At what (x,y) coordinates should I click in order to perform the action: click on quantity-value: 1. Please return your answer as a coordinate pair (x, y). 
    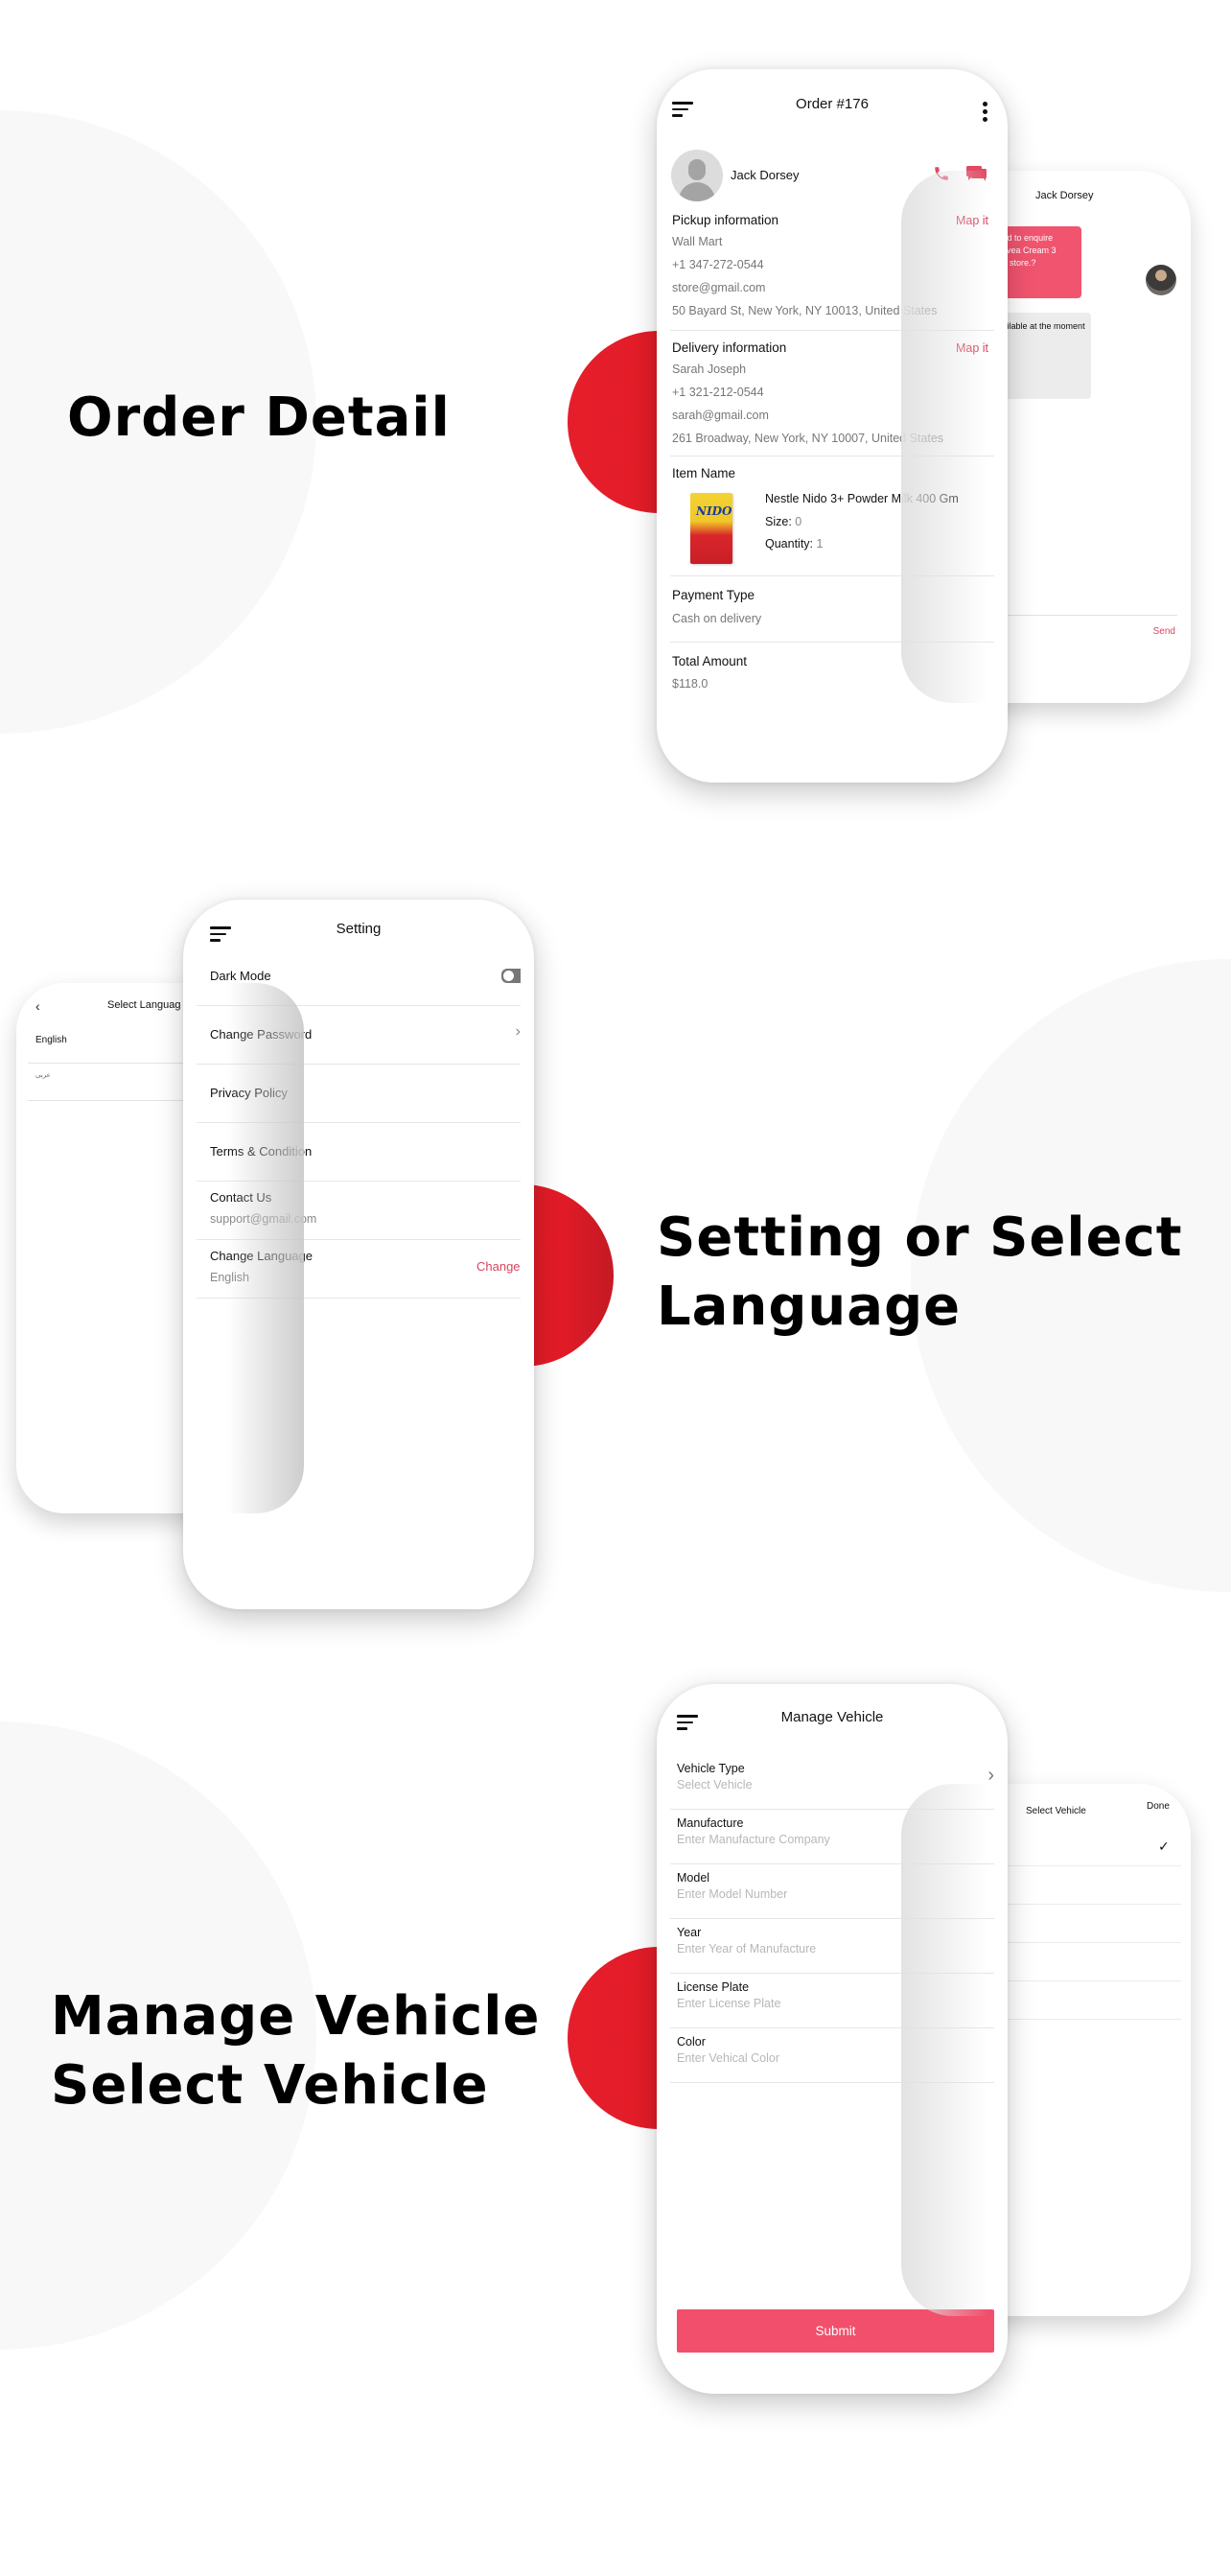
    Looking at the image, I should click on (820, 543).